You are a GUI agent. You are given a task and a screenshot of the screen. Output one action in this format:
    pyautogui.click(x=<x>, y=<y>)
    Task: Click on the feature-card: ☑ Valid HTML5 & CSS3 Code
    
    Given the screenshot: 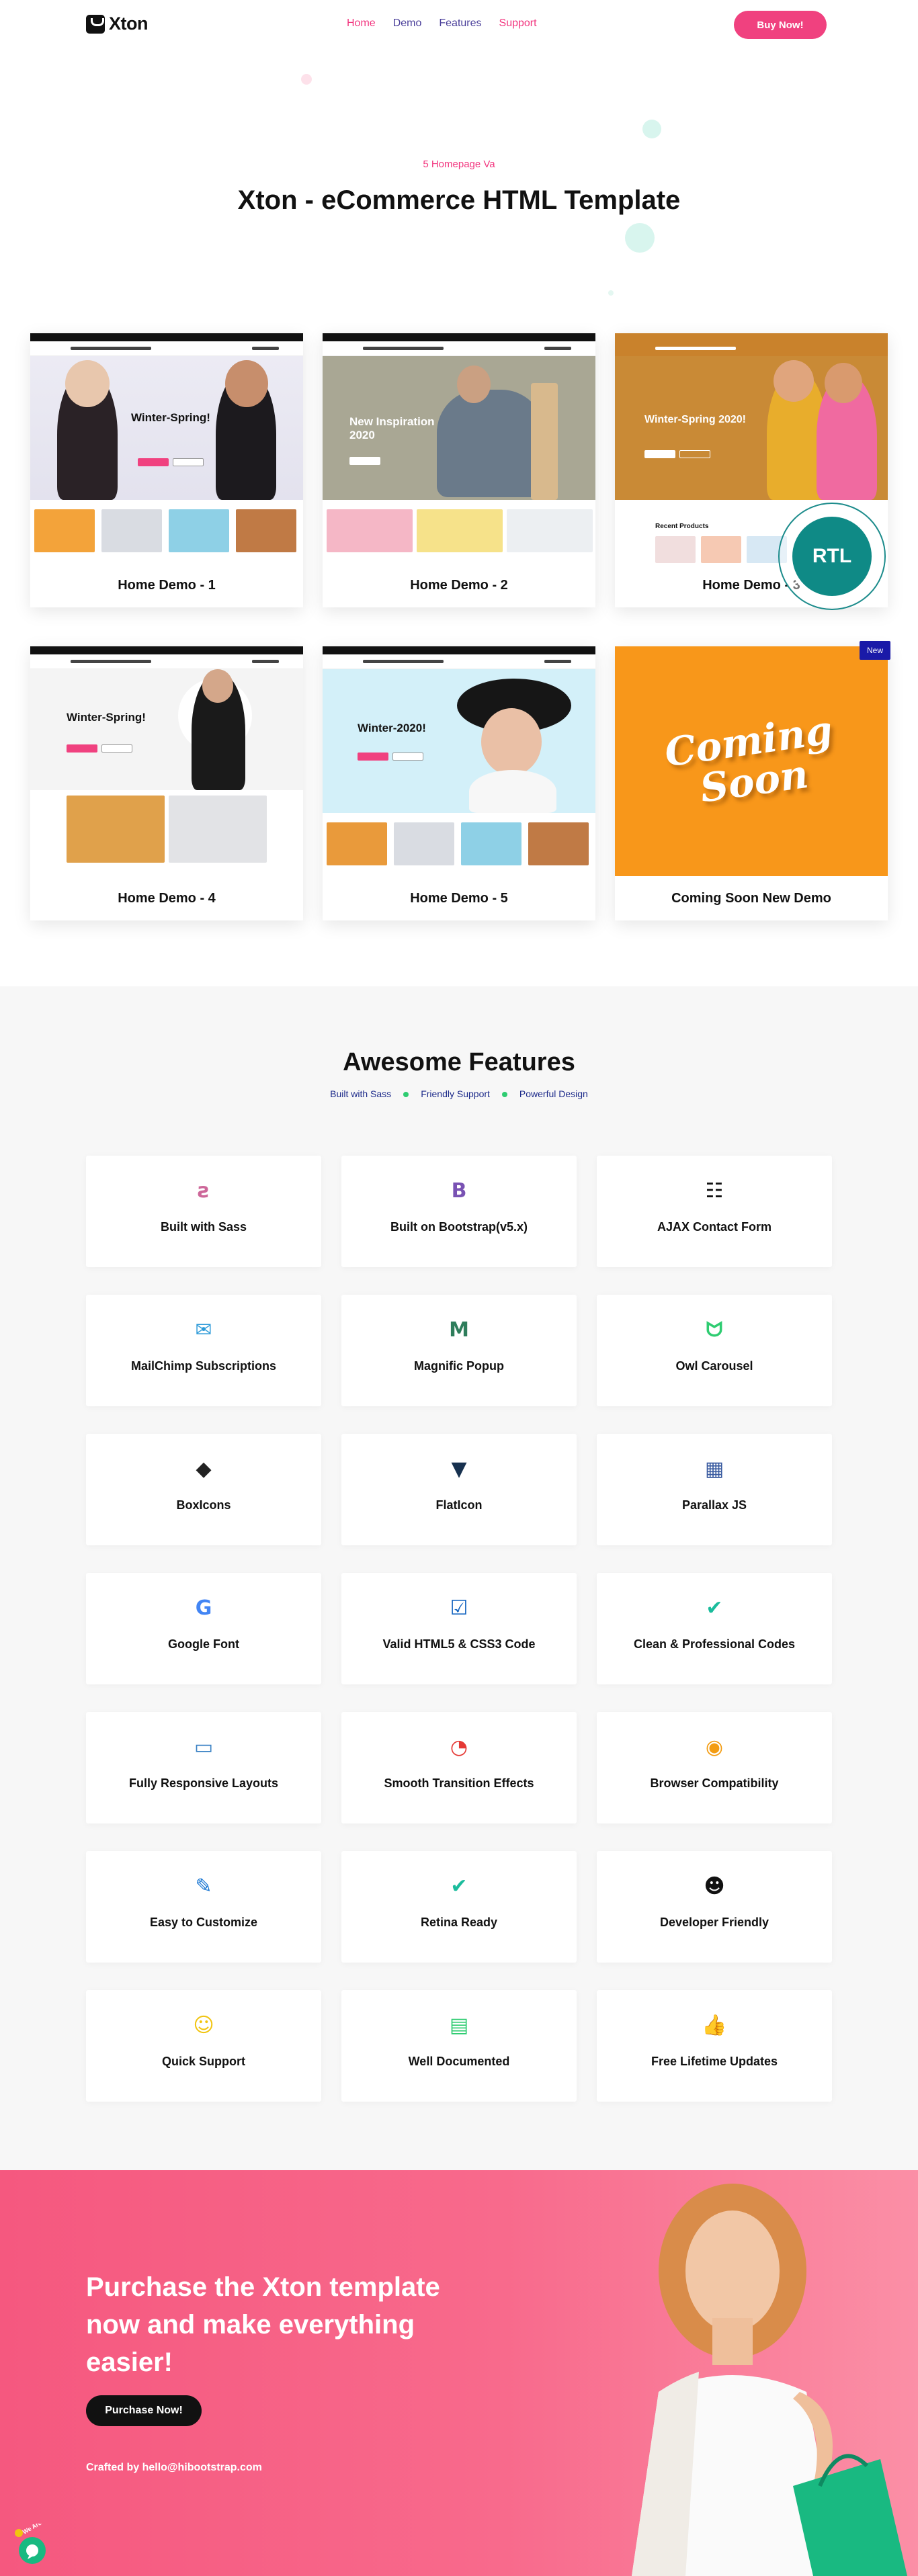 What is the action you would take?
    pyautogui.click(x=459, y=1628)
    